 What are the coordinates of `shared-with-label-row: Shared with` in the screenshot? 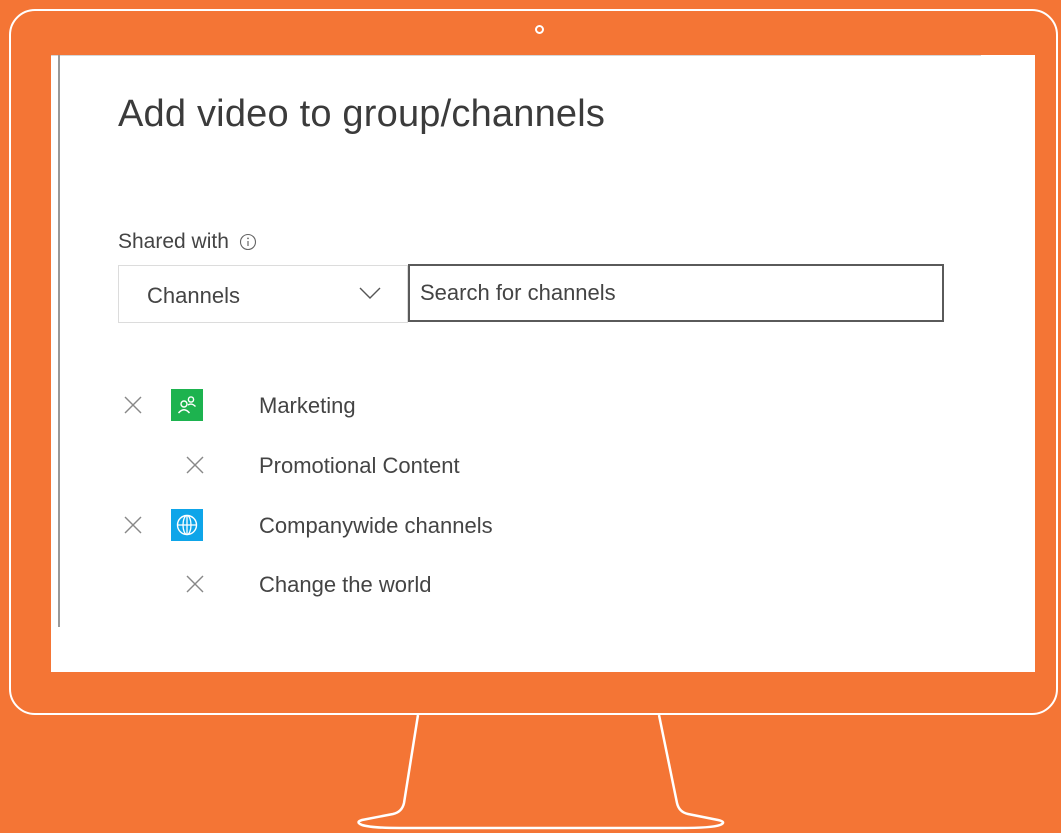 It's located at (187, 242).